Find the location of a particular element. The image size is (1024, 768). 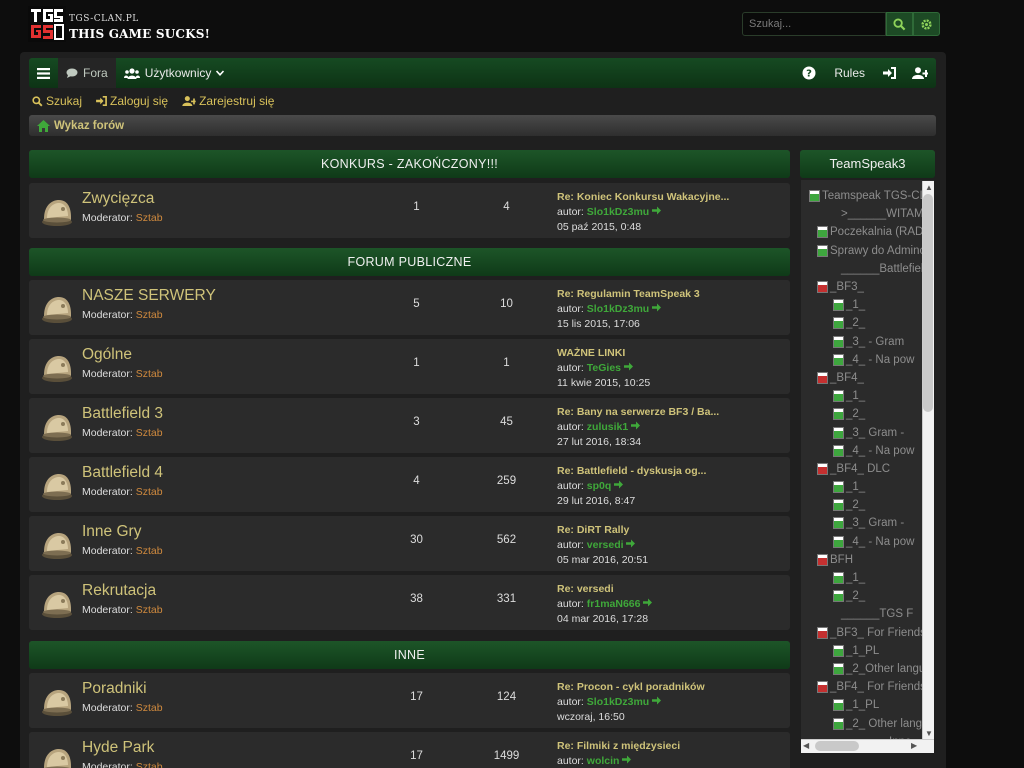

last-post-date: 27 lut 2016, 18:34 is located at coordinates (599, 442).